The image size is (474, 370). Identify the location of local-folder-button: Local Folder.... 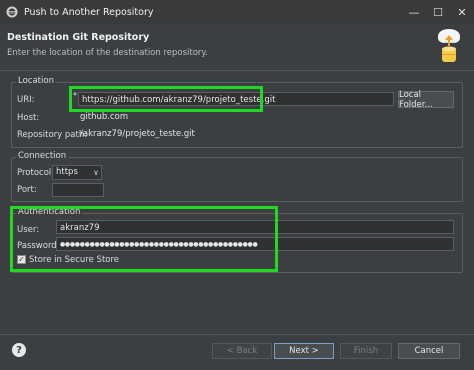
(426, 100).